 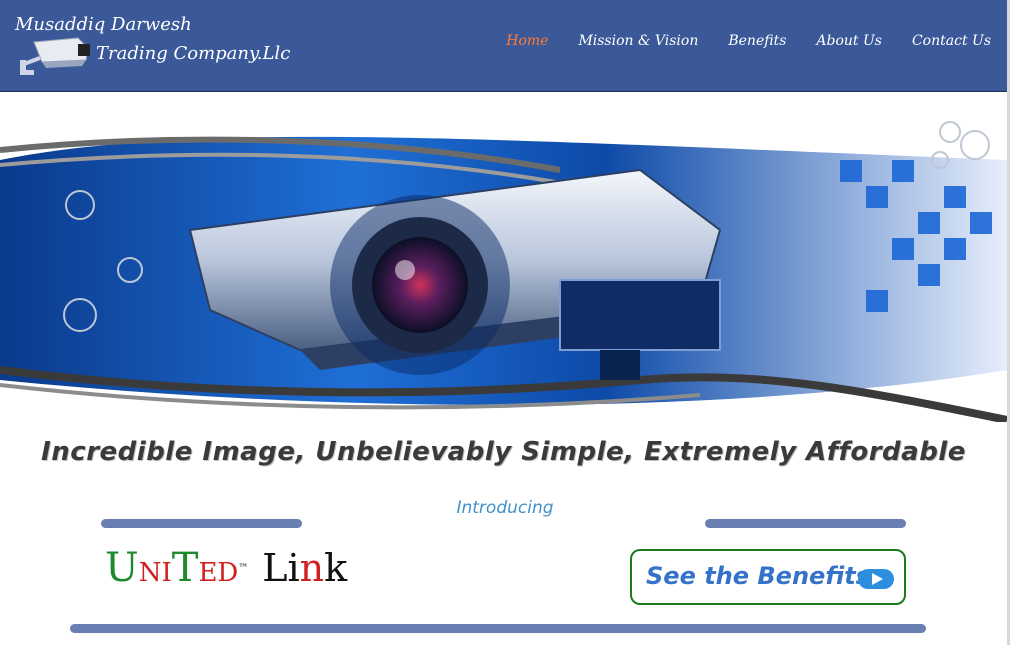 I want to click on nav-about-us: About Us, so click(x=849, y=41).